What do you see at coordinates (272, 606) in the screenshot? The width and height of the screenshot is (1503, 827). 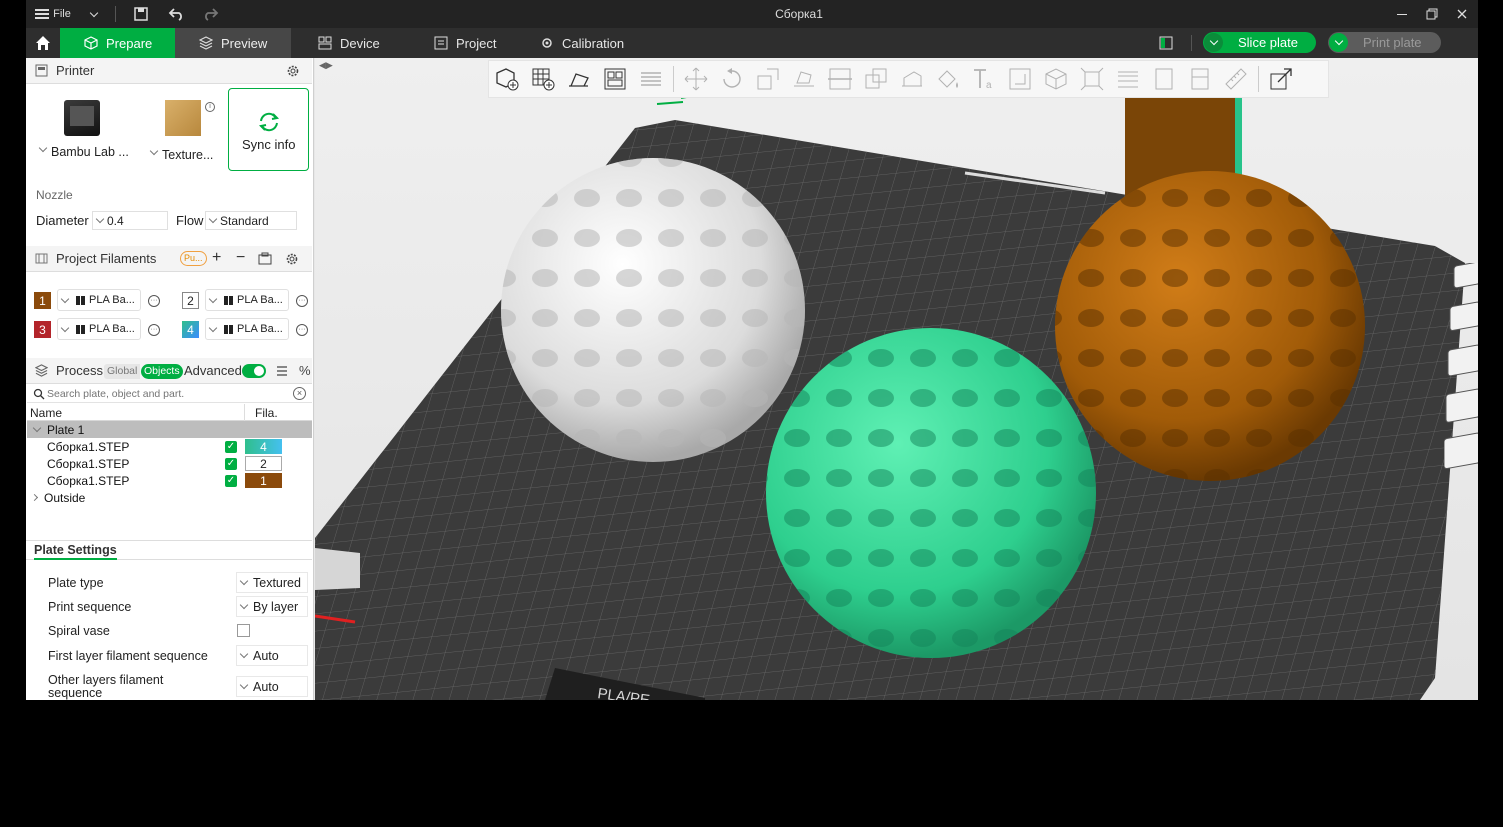 I see `print-sequence-dropdown: By layer` at bounding box center [272, 606].